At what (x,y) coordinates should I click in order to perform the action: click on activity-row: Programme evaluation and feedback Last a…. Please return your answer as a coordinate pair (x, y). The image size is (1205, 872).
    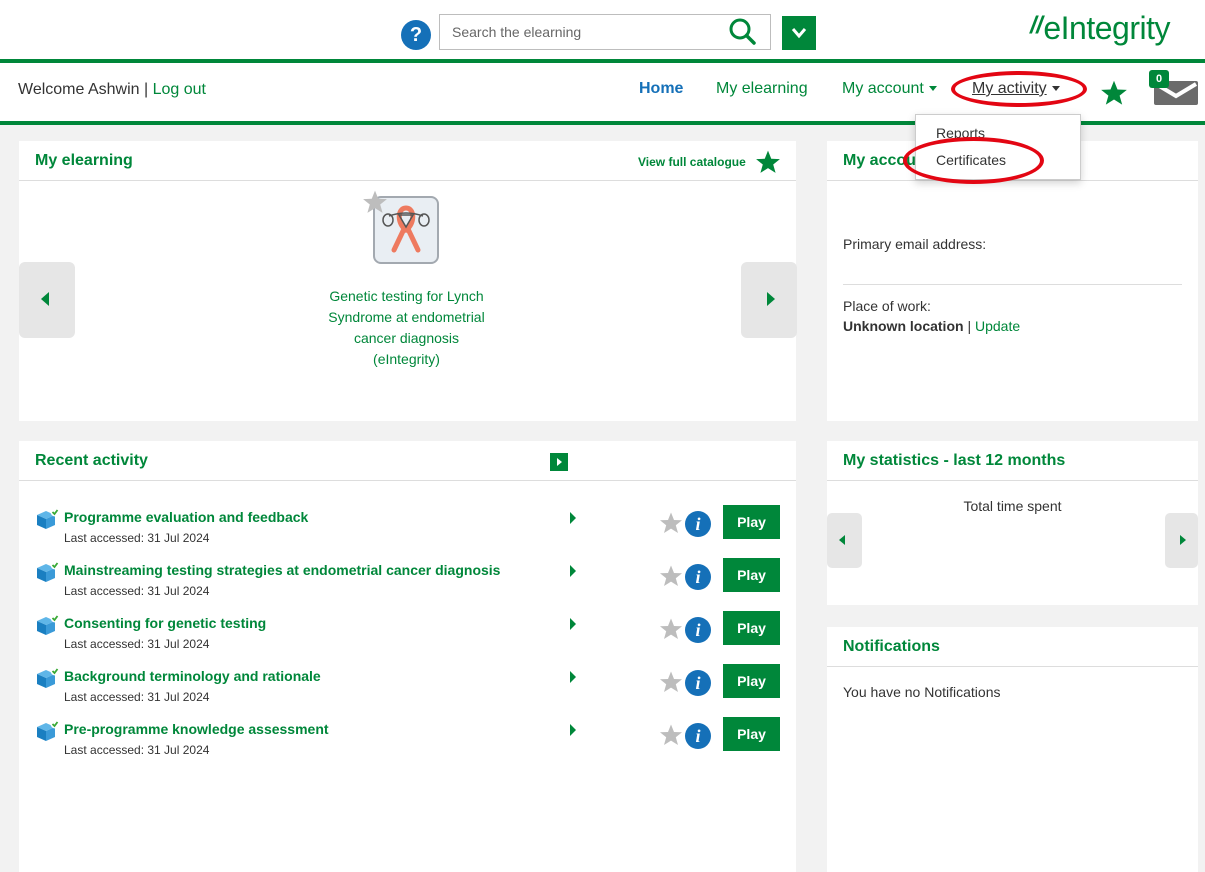
    Looking at the image, I should click on (407, 529).